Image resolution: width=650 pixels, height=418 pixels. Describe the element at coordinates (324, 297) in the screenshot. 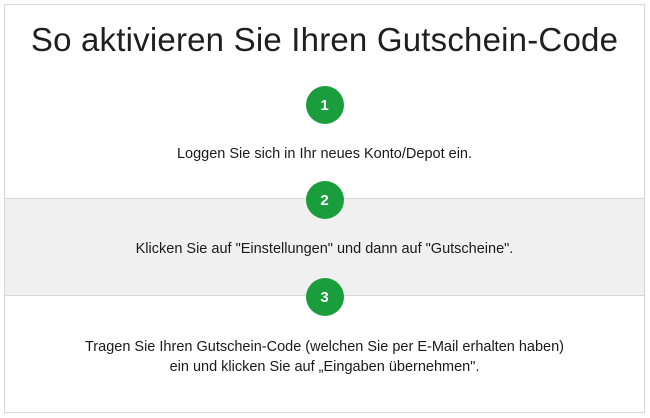

I see `step-3-badge: 3` at that location.